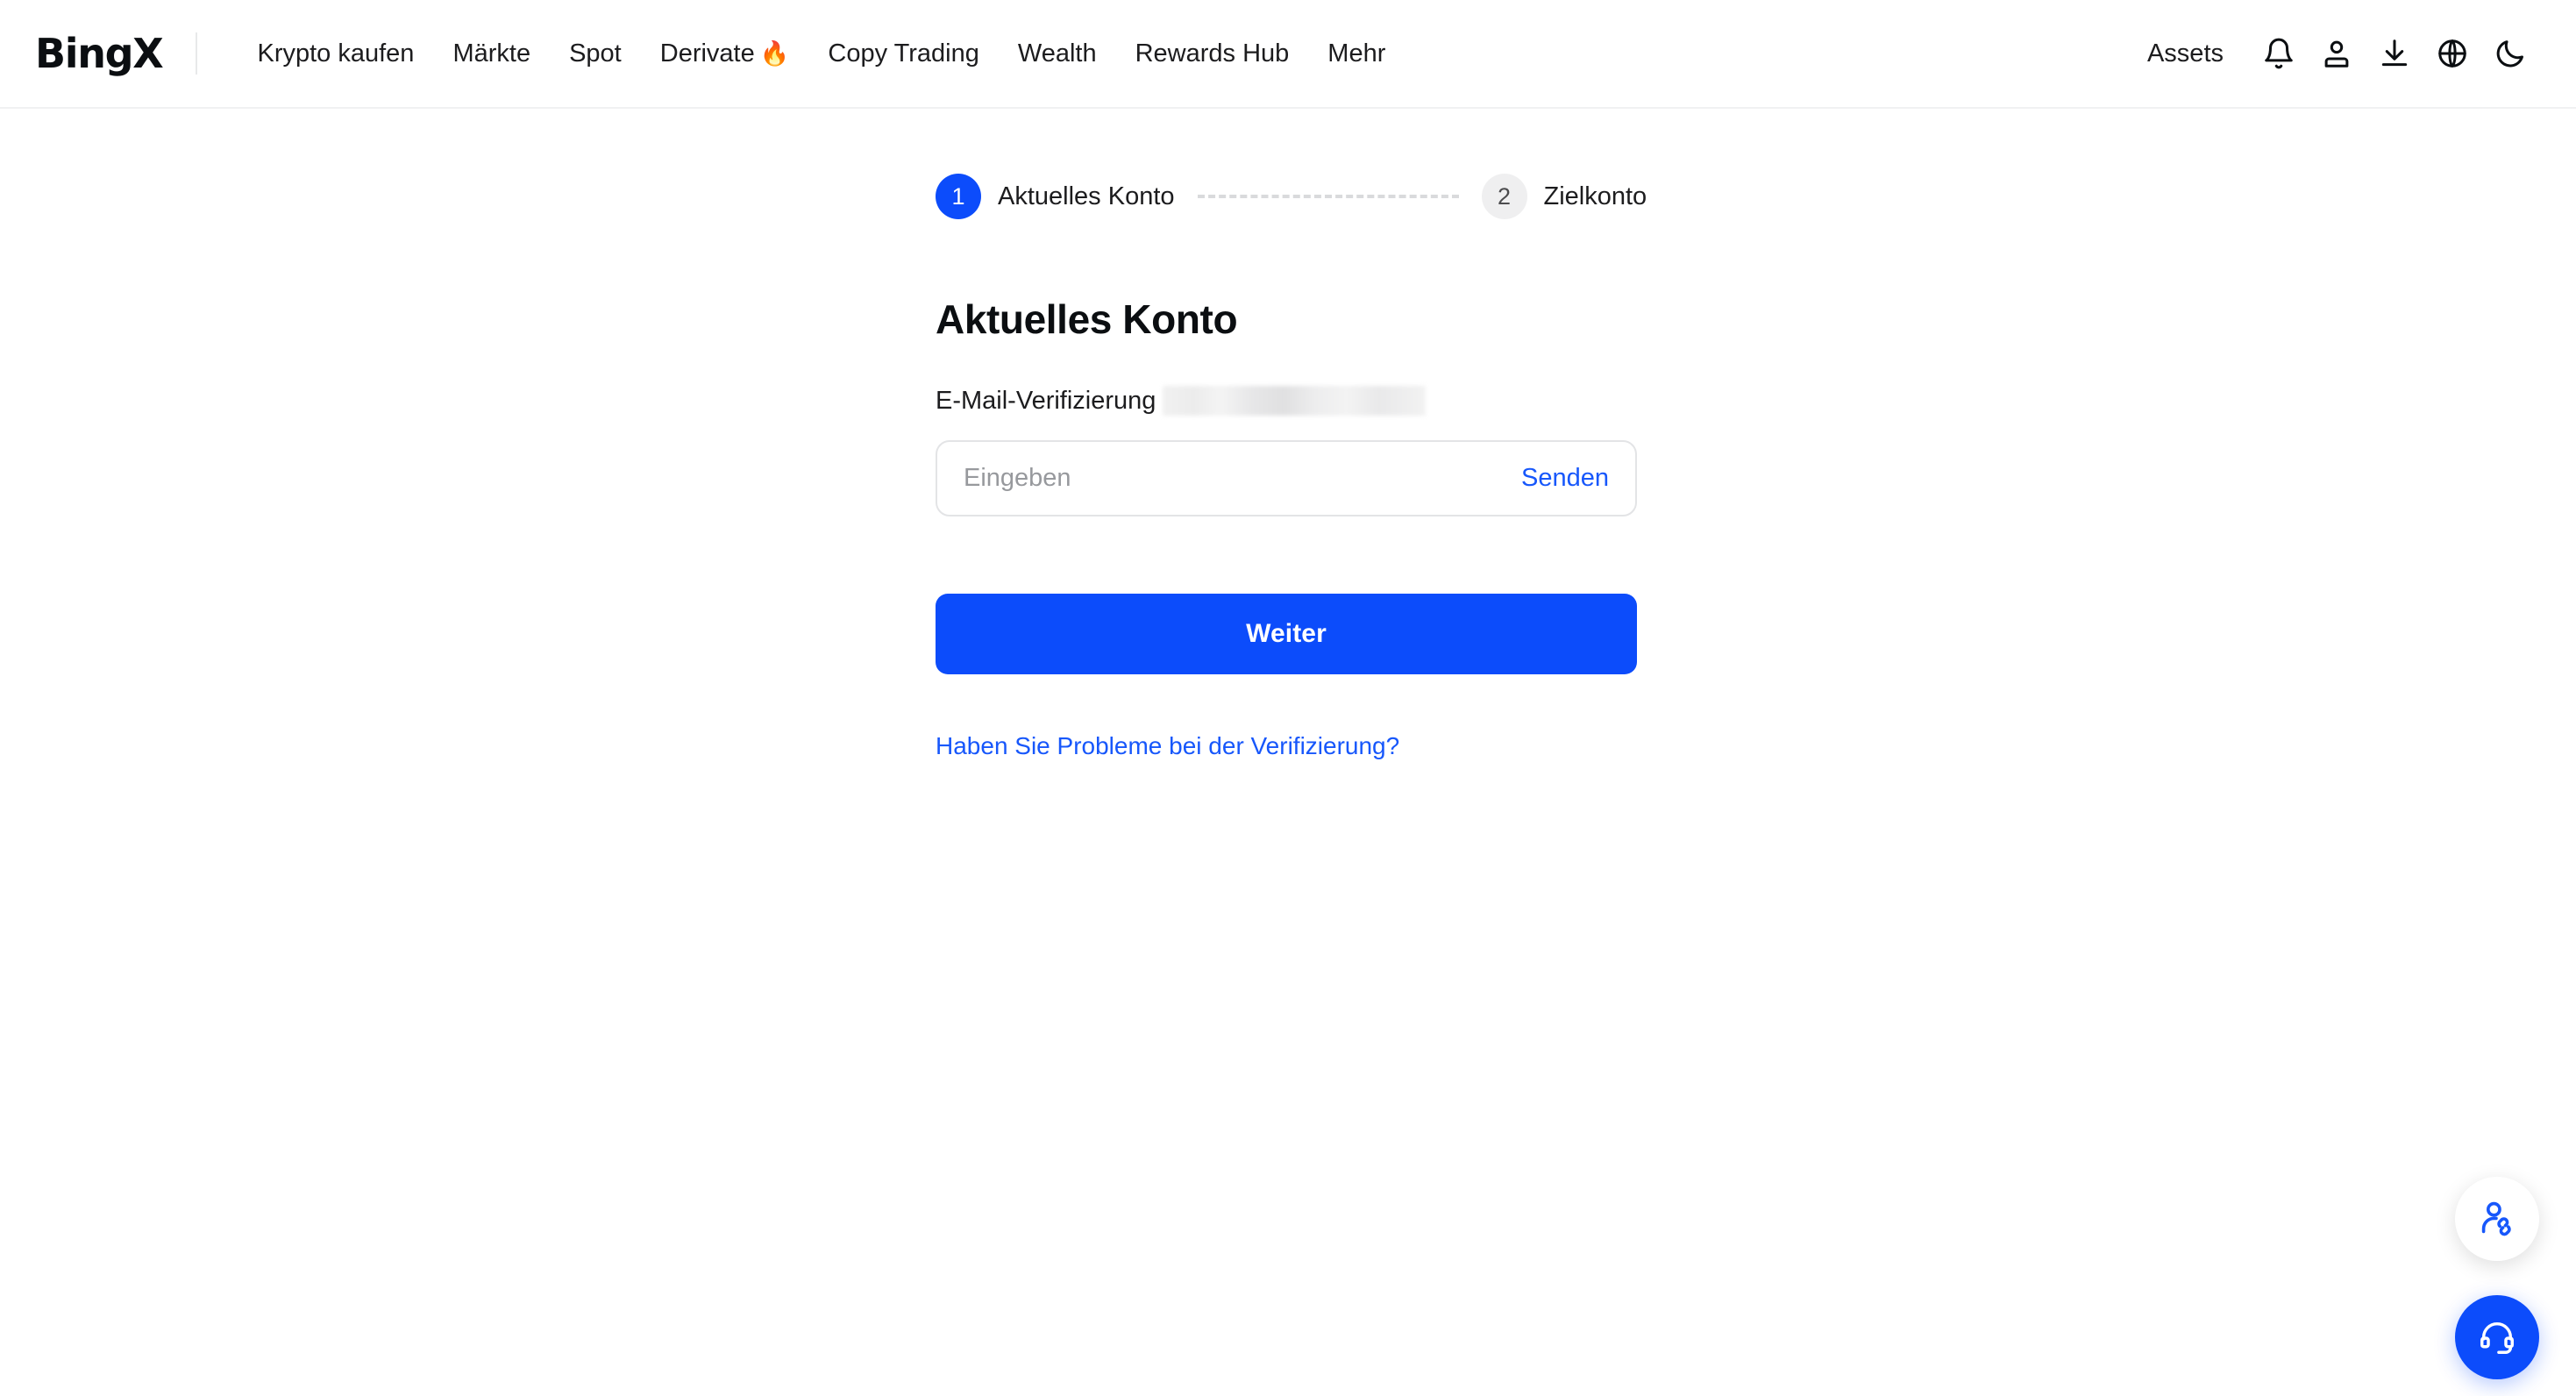 This screenshot has width=2576, height=1396. I want to click on bingx-logo-text: BingX, so click(99, 53).